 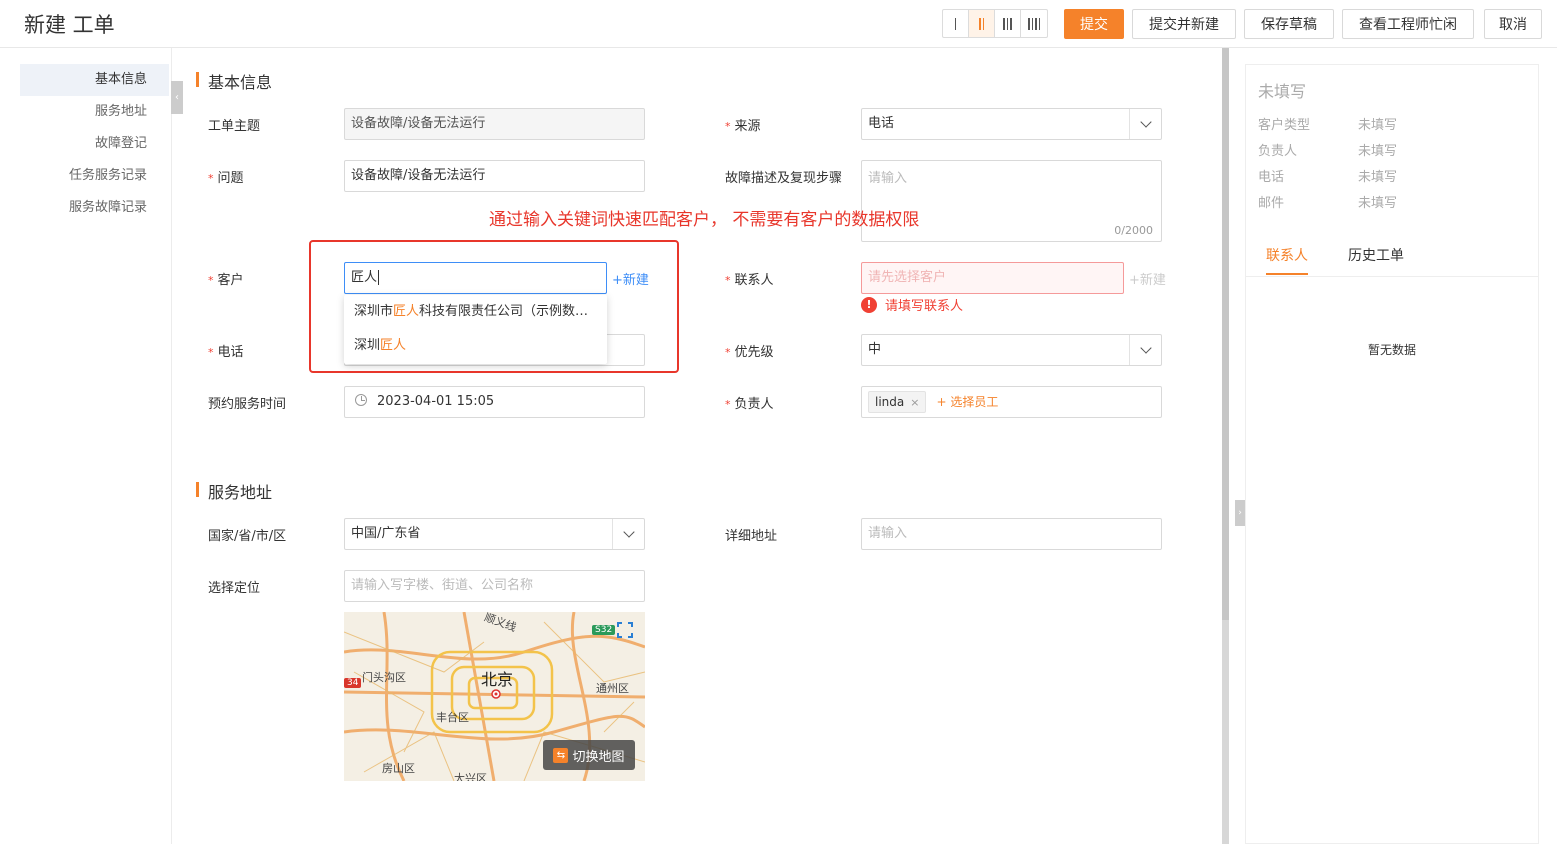 What do you see at coordinates (94, 208) in the screenshot?
I see `nav-item-service-fault-records: 服务故障记录` at bounding box center [94, 208].